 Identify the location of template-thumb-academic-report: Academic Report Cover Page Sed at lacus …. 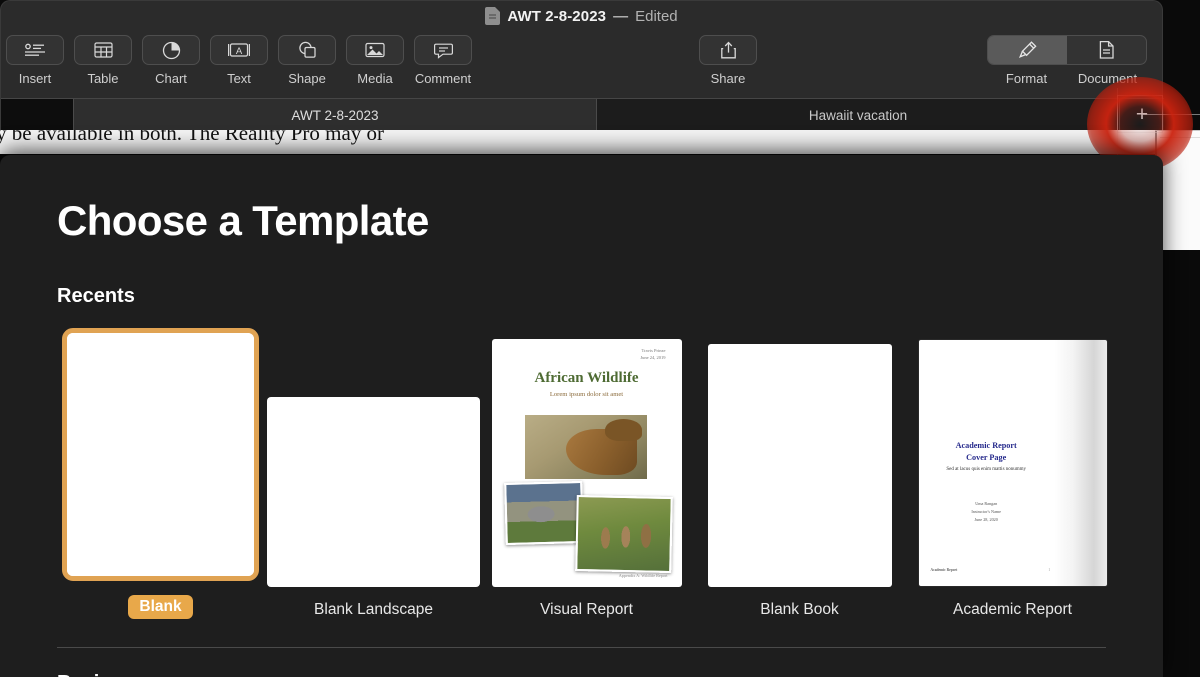
(1012, 463).